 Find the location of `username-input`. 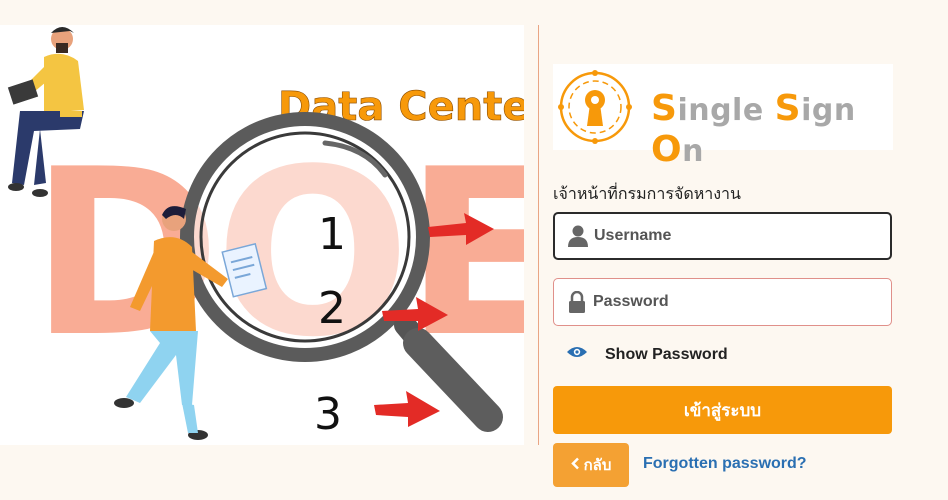

username-input is located at coordinates (734, 236).